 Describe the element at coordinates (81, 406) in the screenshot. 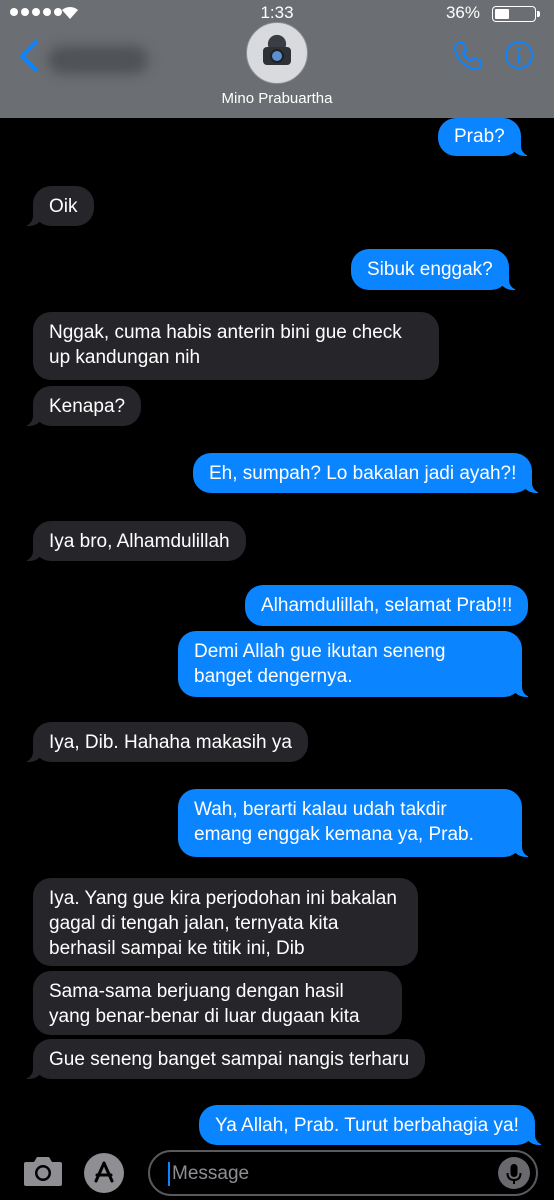

I see `message-bubble-incoming: Kenapa?` at that location.